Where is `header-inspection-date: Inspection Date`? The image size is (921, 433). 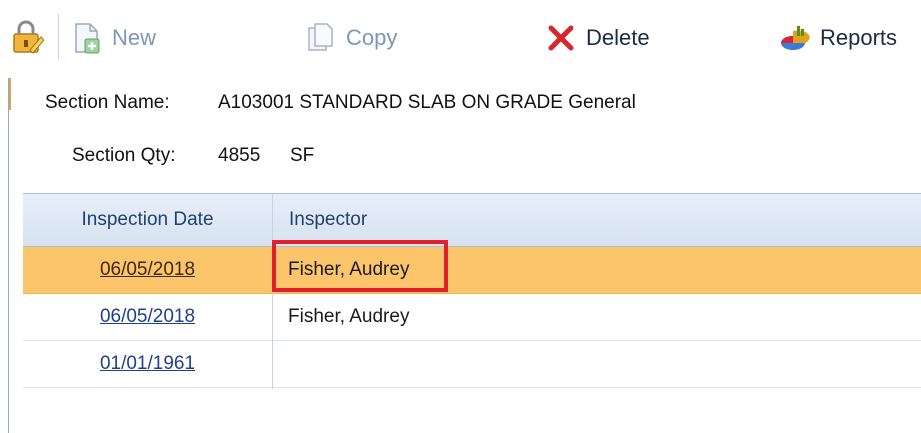 header-inspection-date: Inspection Date is located at coordinates (147, 220).